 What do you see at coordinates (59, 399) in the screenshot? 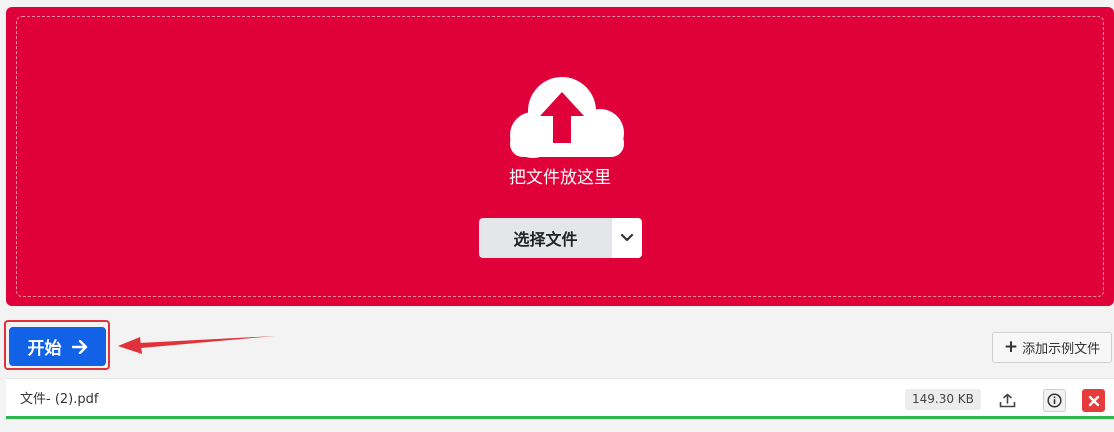
I see `file-name: 文件- (2).pdf` at bounding box center [59, 399].